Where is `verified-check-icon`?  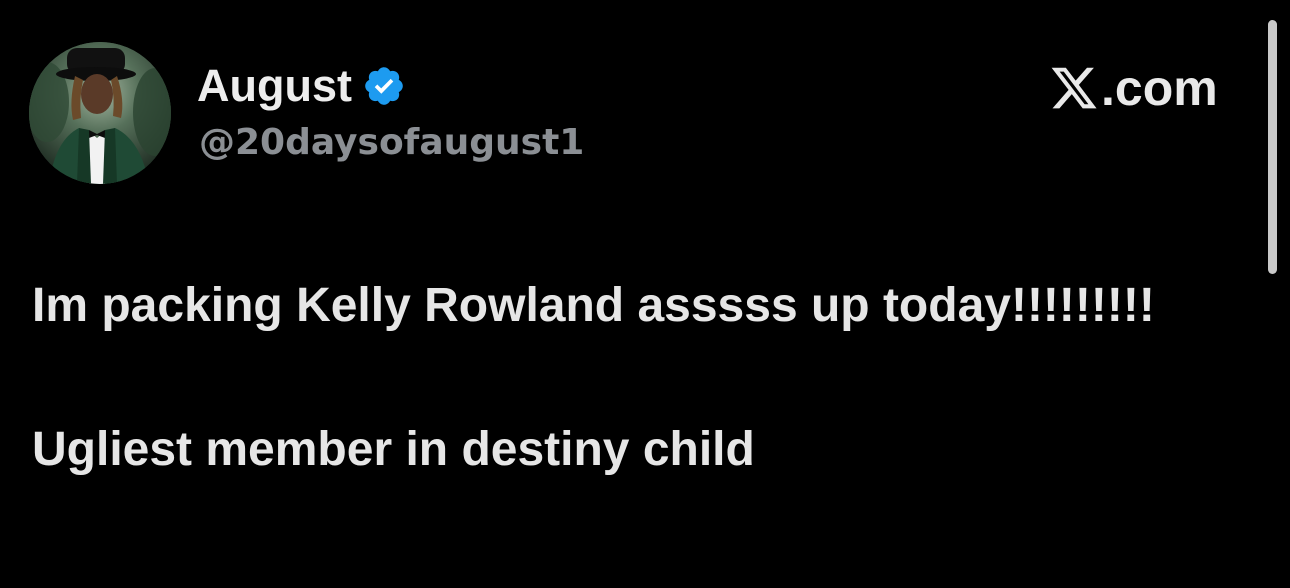 verified-check-icon is located at coordinates (384, 86).